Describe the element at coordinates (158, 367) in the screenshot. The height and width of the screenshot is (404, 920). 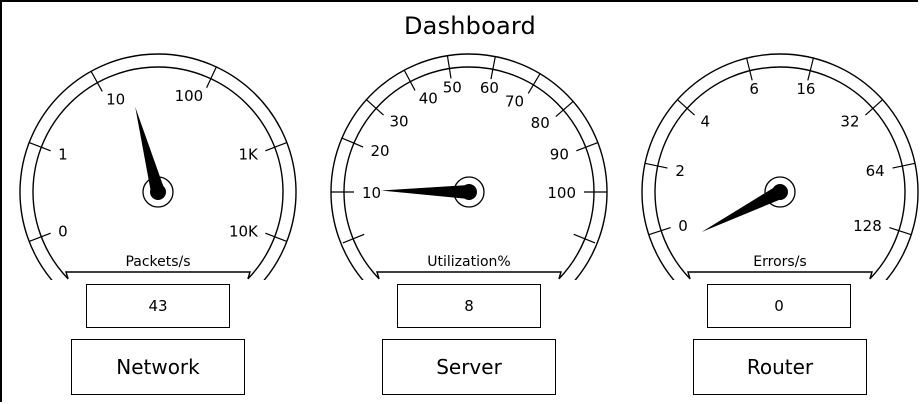
I see `network-button: Network` at that location.